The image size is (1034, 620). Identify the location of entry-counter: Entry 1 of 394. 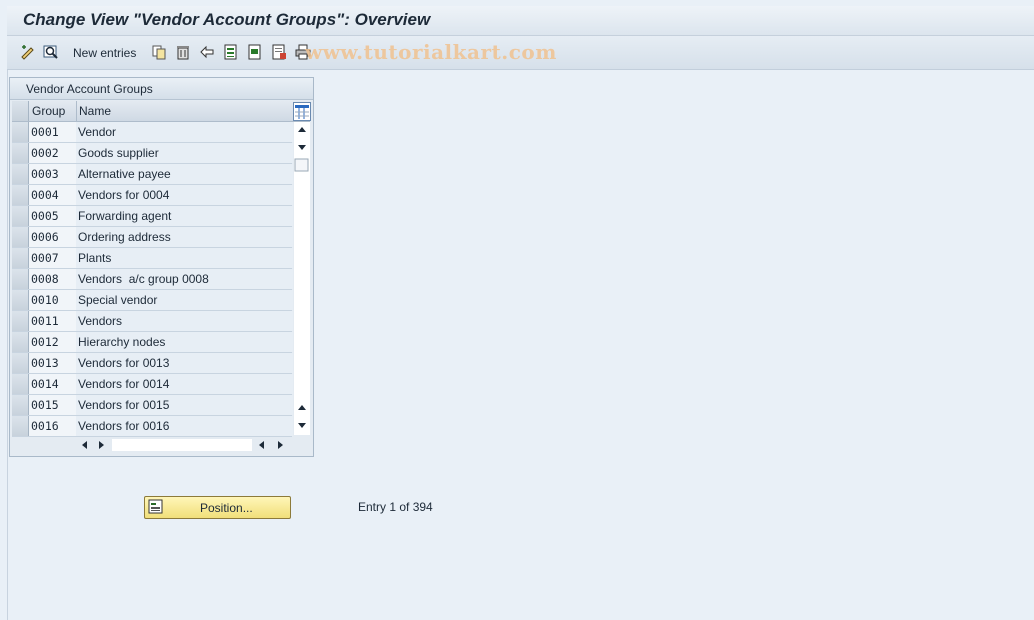
(395, 507).